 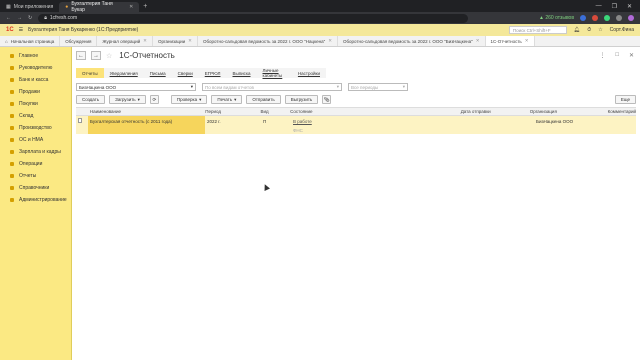 What do you see at coordinates (629, 6) in the screenshot?
I see `close-window-button: ✕` at bounding box center [629, 6].